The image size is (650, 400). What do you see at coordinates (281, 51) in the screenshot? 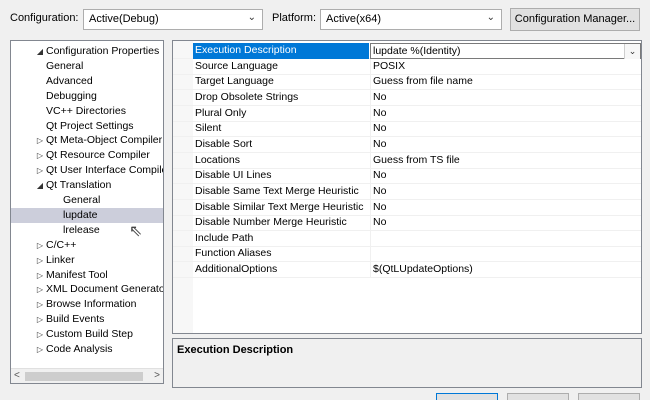
I see `property-name: Execution Description` at bounding box center [281, 51].